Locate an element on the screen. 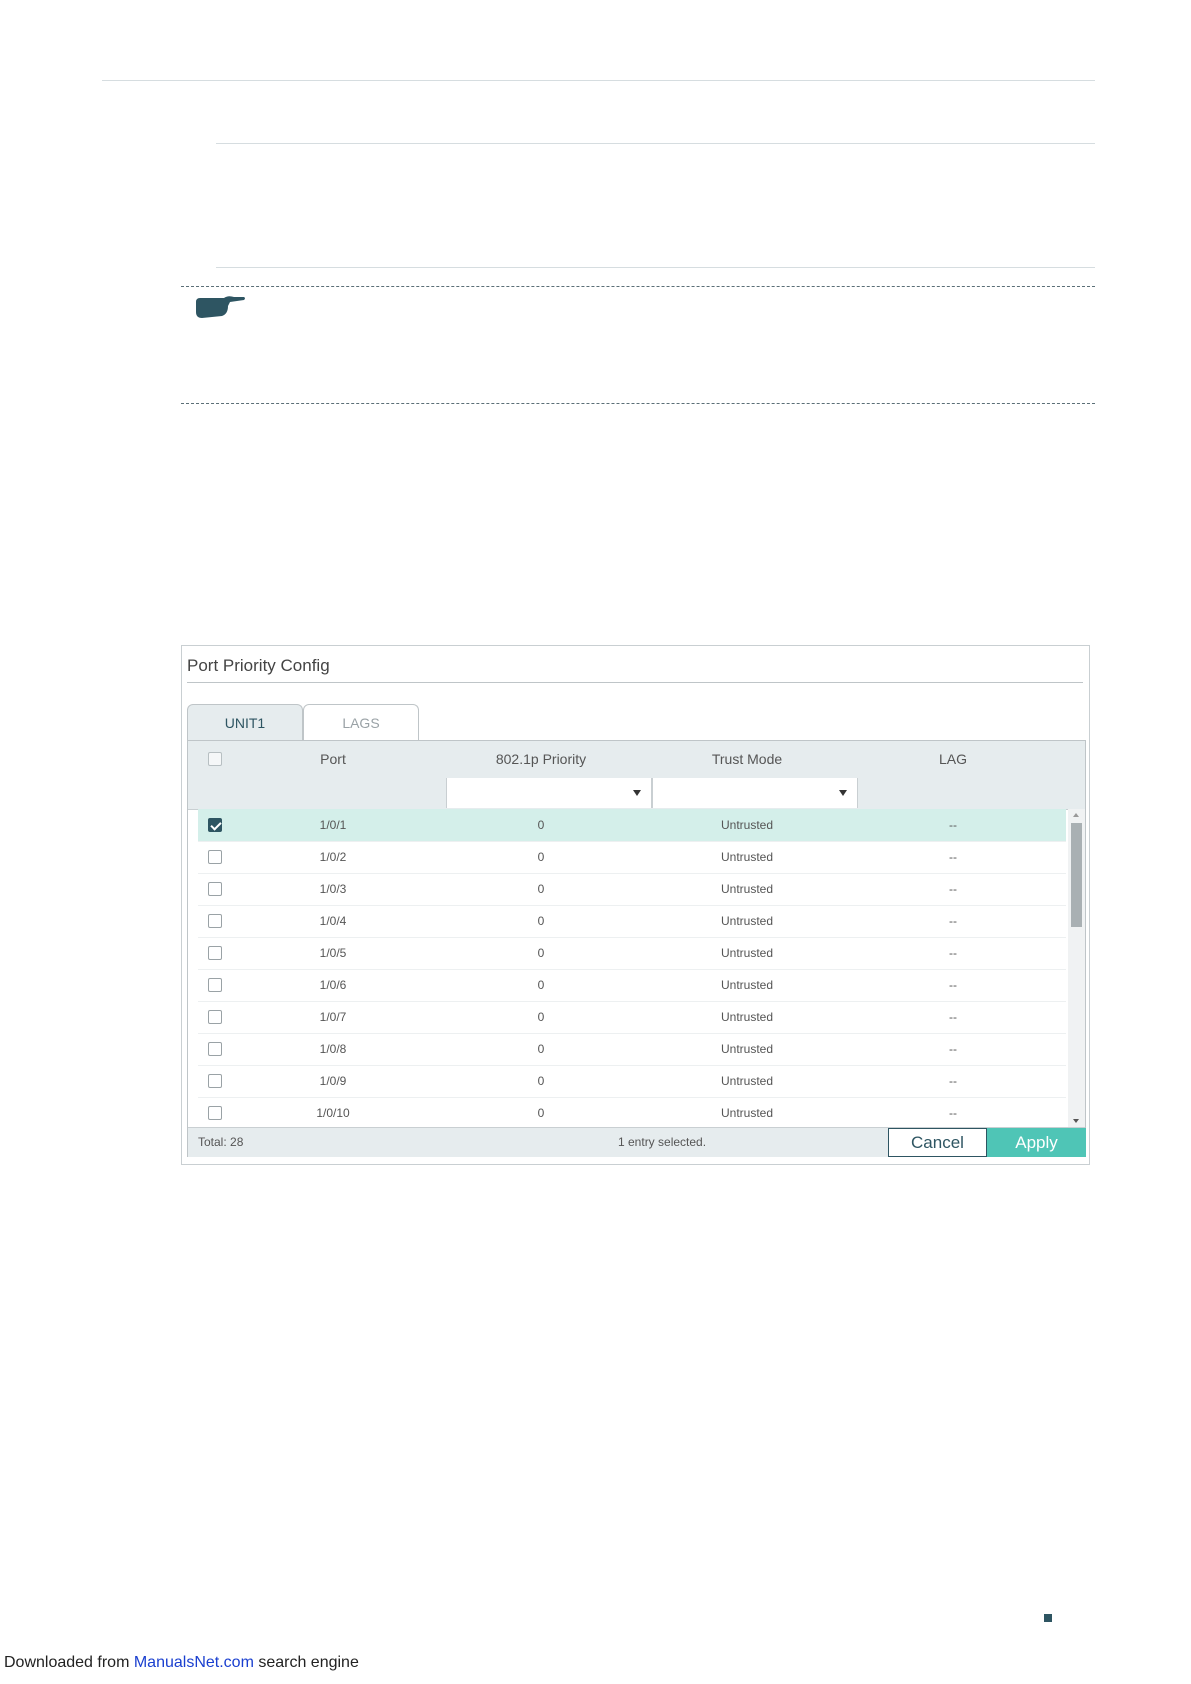 The height and width of the screenshot is (1684, 1191). trust-mode-filter-select is located at coordinates (755, 793).